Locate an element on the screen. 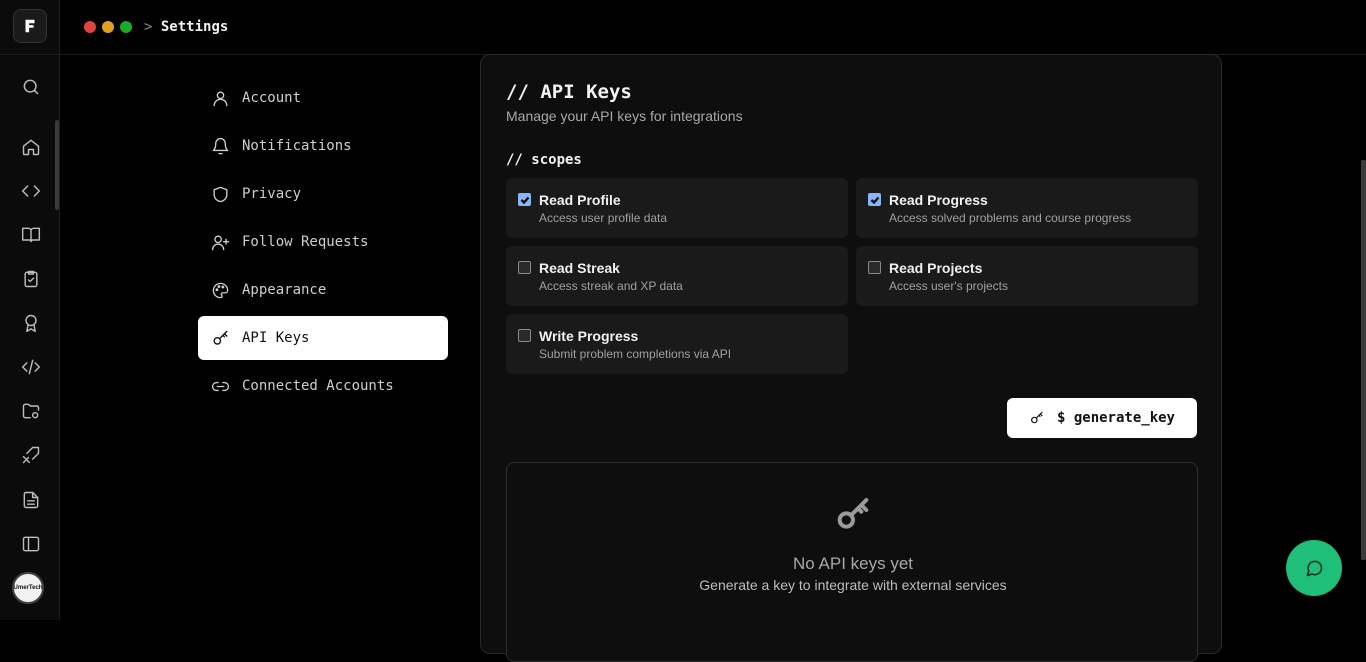 This screenshot has height=662, width=1366. scope-title: Read Projects is located at coordinates (936, 268).